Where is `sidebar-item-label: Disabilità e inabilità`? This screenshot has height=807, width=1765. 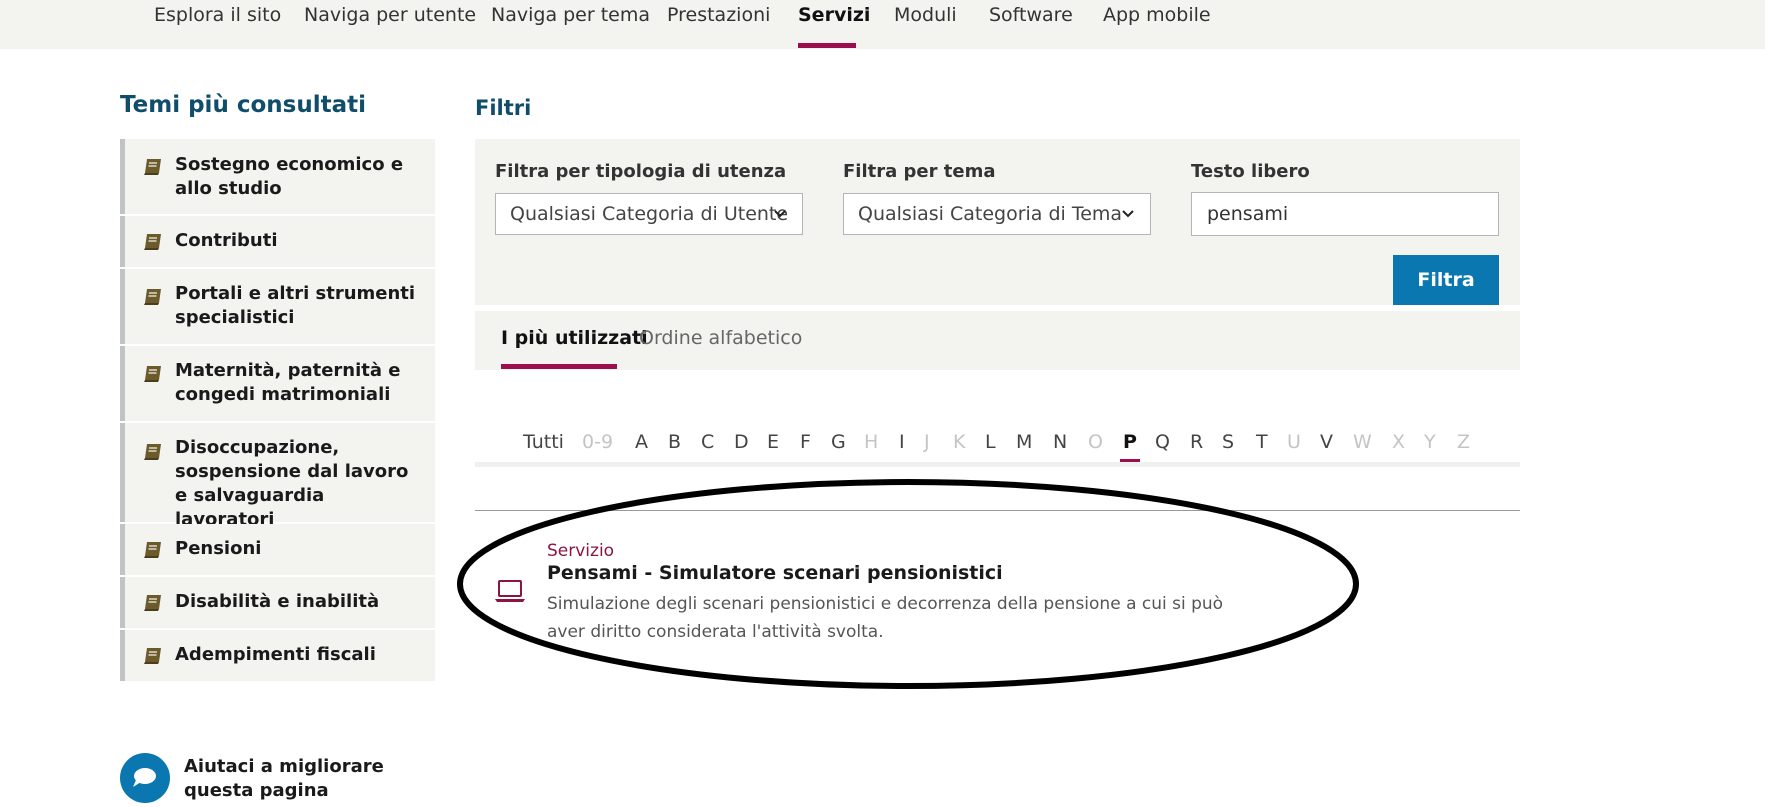
sidebar-item-label: Disabilità e inabilità is located at coordinates (277, 601).